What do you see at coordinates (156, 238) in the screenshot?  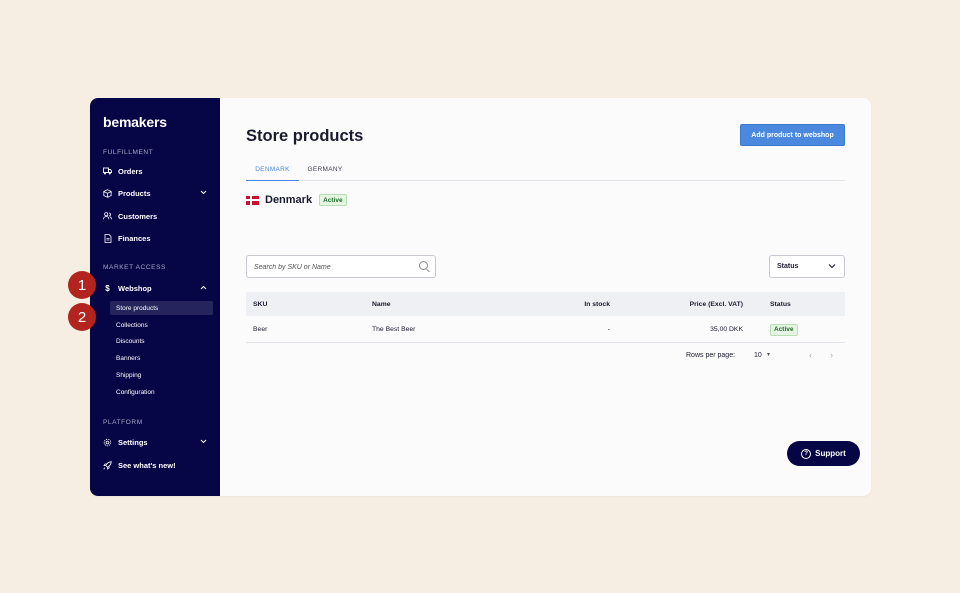 I see `sidebar-item-finances: Finances` at bounding box center [156, 238].